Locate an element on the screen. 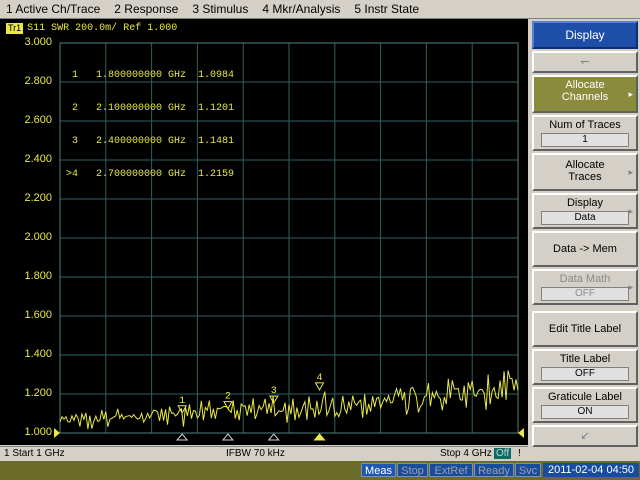 This screenshot has height=480, width=640. menu-instr-state: 5 Instr State is located at coordinates (386, 9).